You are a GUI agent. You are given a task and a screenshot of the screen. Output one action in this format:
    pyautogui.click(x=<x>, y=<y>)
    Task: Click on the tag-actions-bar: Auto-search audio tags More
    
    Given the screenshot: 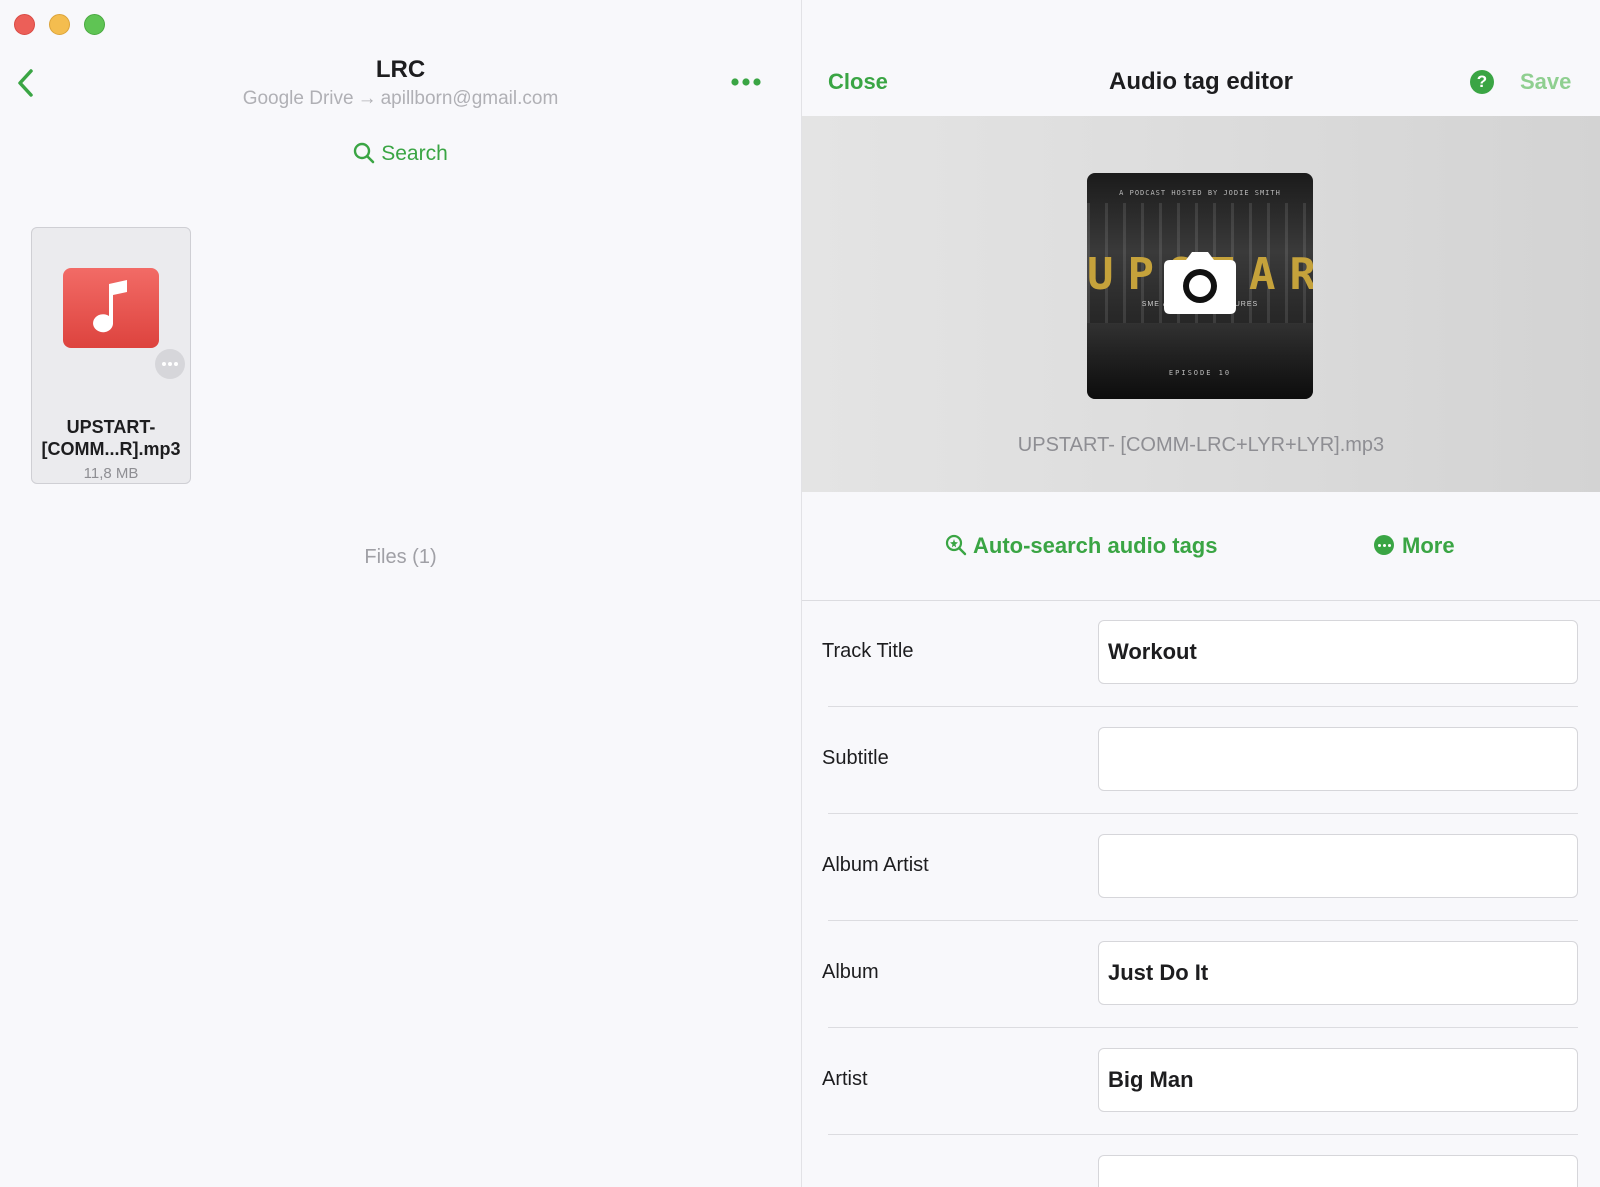 What is the action you would take?
    pyautogui.click(x=1201, y=546)
    